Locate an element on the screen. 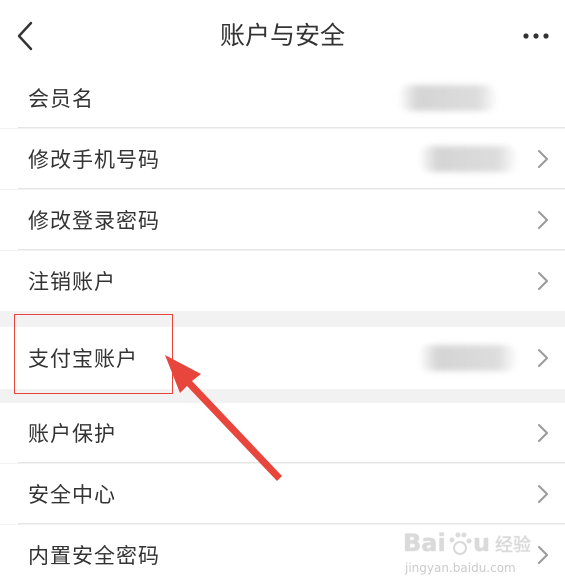 The width and height of the screenshot is (565, 585). row-label: 账户保护 is located at coordinates (72, 434).